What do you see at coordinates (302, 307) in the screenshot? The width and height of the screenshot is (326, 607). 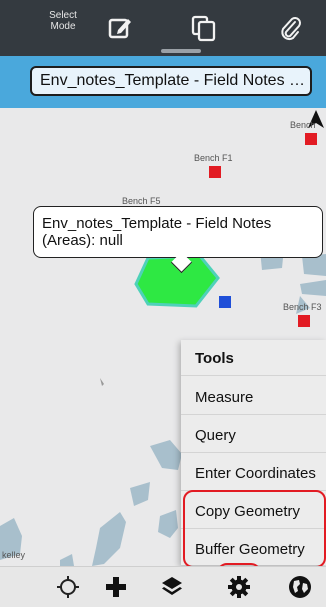 I see `map-label-bench-f3: Bench F3` at bounding box center [302, 307].